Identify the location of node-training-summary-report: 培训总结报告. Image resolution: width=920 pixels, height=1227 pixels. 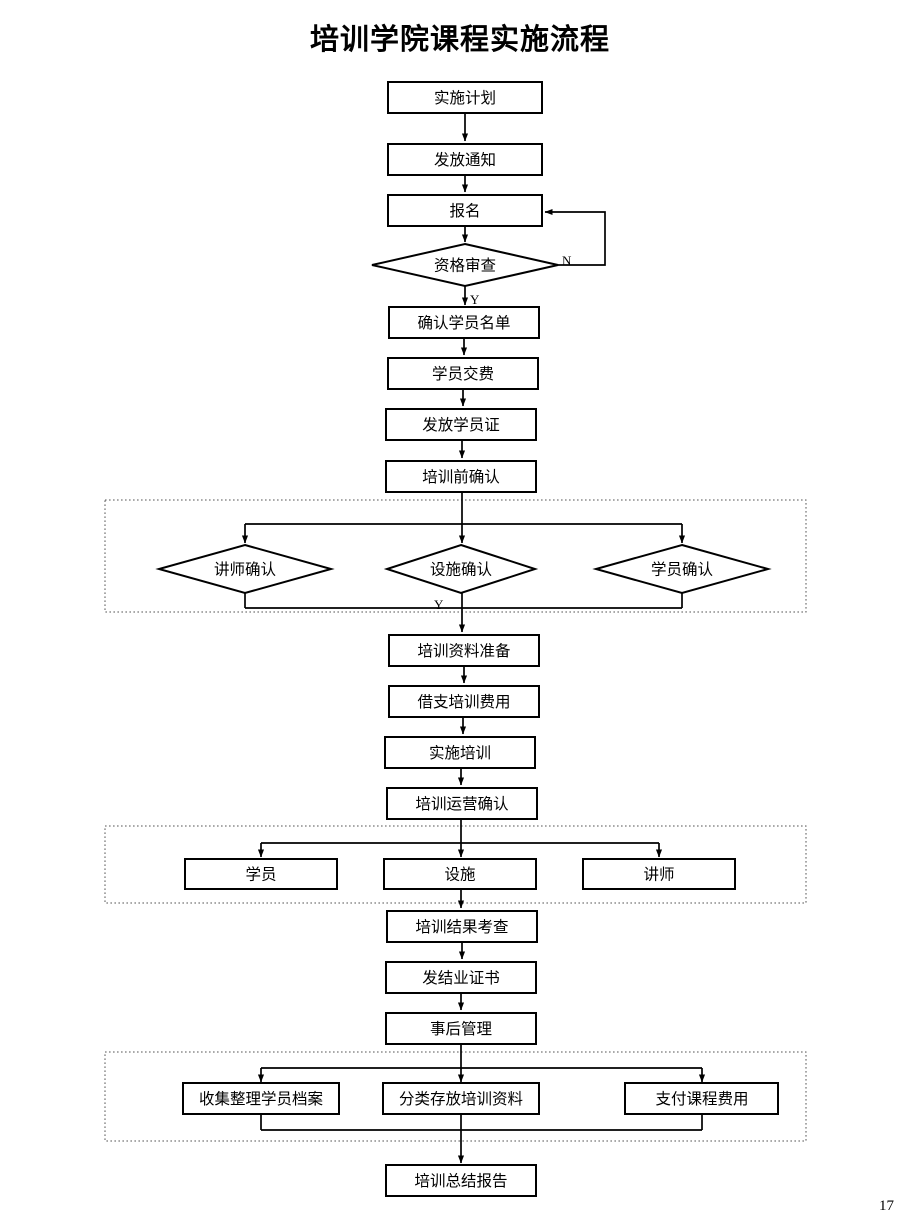
(461, 1180).